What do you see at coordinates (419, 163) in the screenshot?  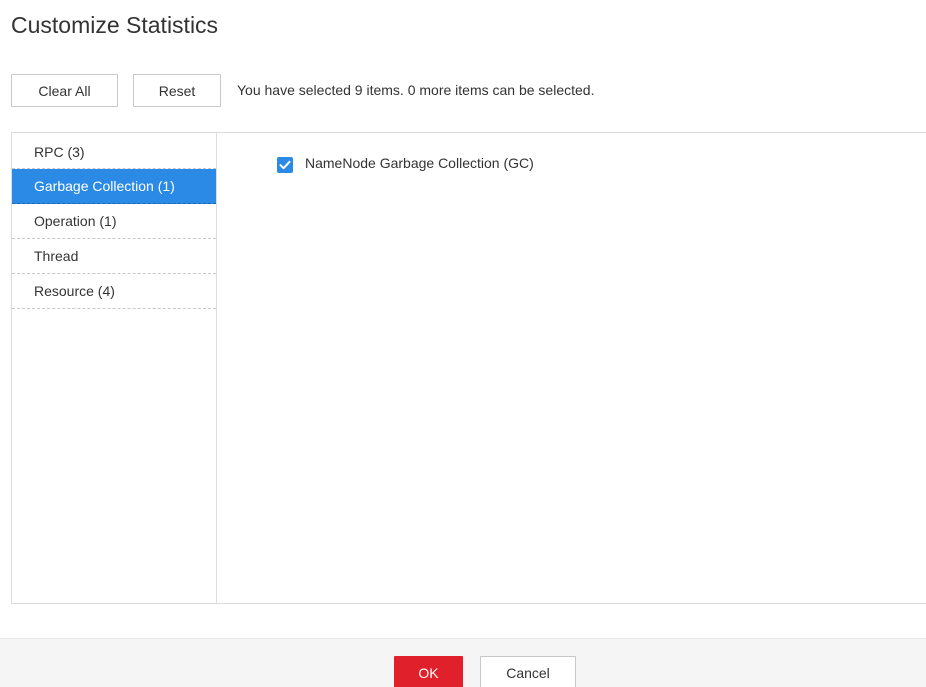 I see `option-label: NameNode Garbage Collection (GC)` at bounding box center [419, 163].